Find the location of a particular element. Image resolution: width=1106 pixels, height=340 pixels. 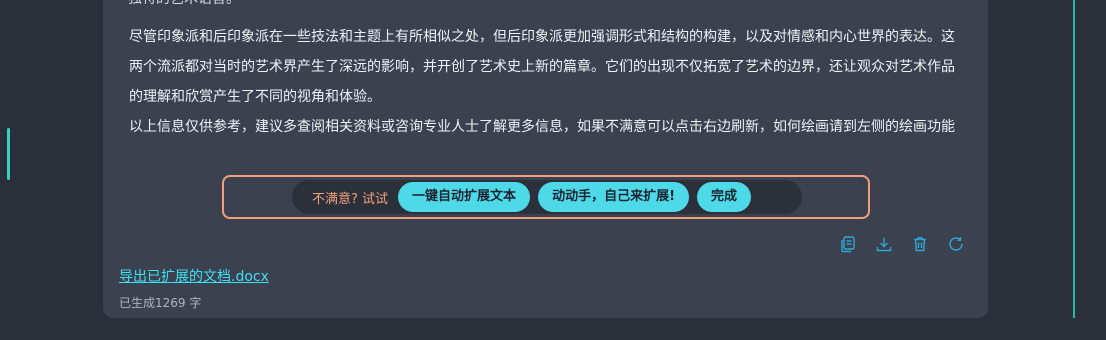

auto-expand-button: 一键自动扩展文本 is located at coordinates (464, 197).